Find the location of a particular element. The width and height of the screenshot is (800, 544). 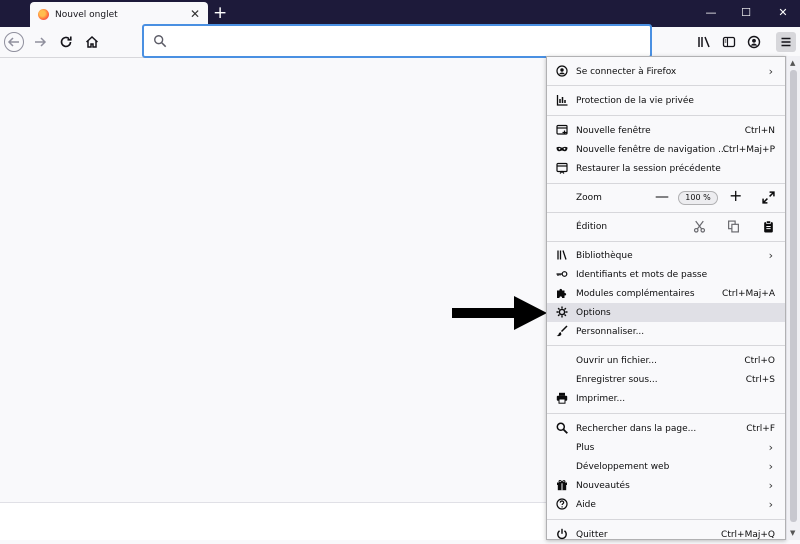

scroll-up-icon: ▲ is located at coordinates (792, 63).